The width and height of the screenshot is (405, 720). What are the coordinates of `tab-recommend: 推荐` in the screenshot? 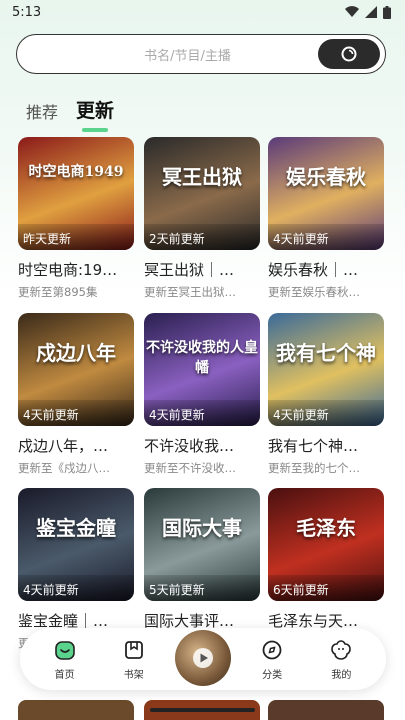 It's located at (42, 111).